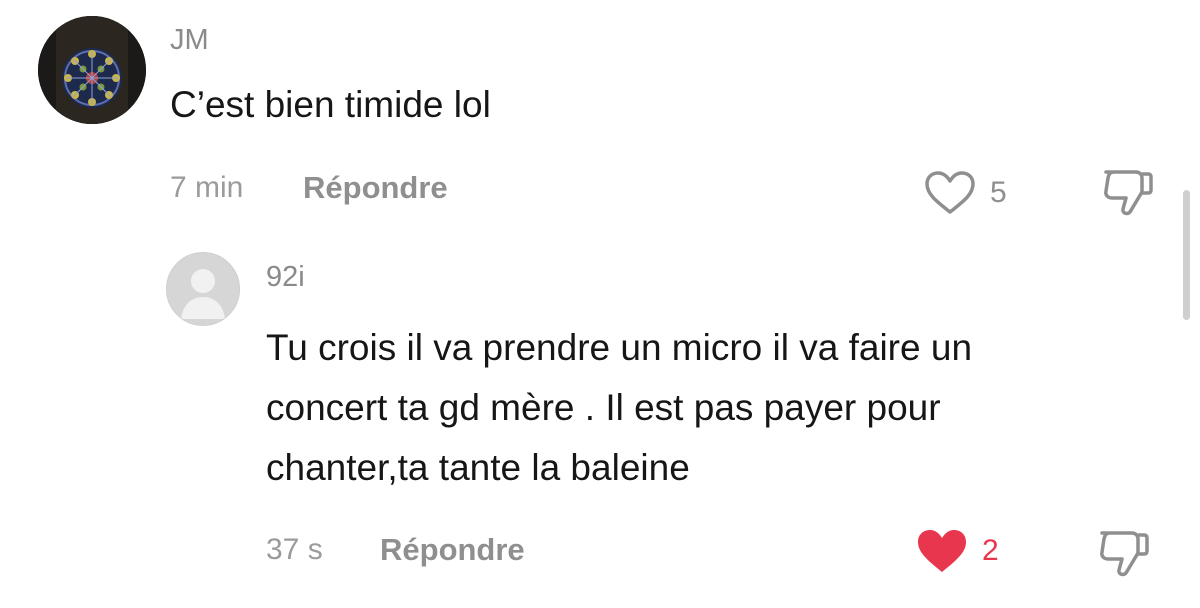 The height and width of the screenshot is (608, 1200). Describe the element at coordinates (294, 549) in the screenshot. I see `comment-timestamp: 37 s` at that location.